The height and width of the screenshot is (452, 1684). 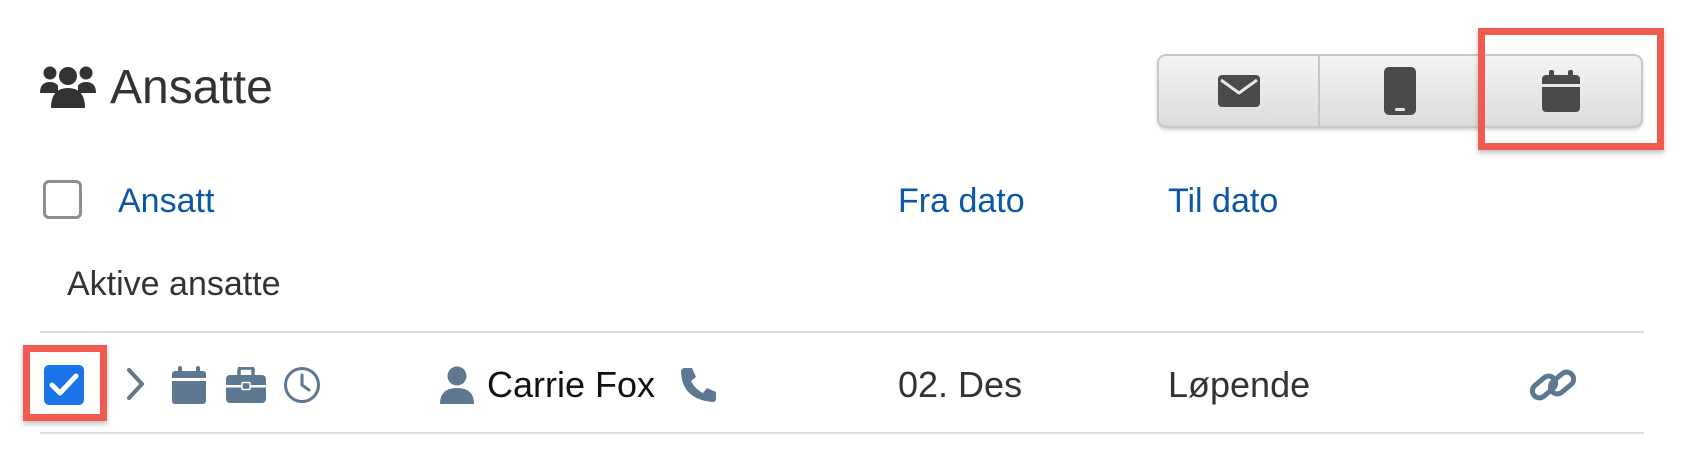 I want to click on from-date-cell: 02. Des, so click(x=960, y=384).